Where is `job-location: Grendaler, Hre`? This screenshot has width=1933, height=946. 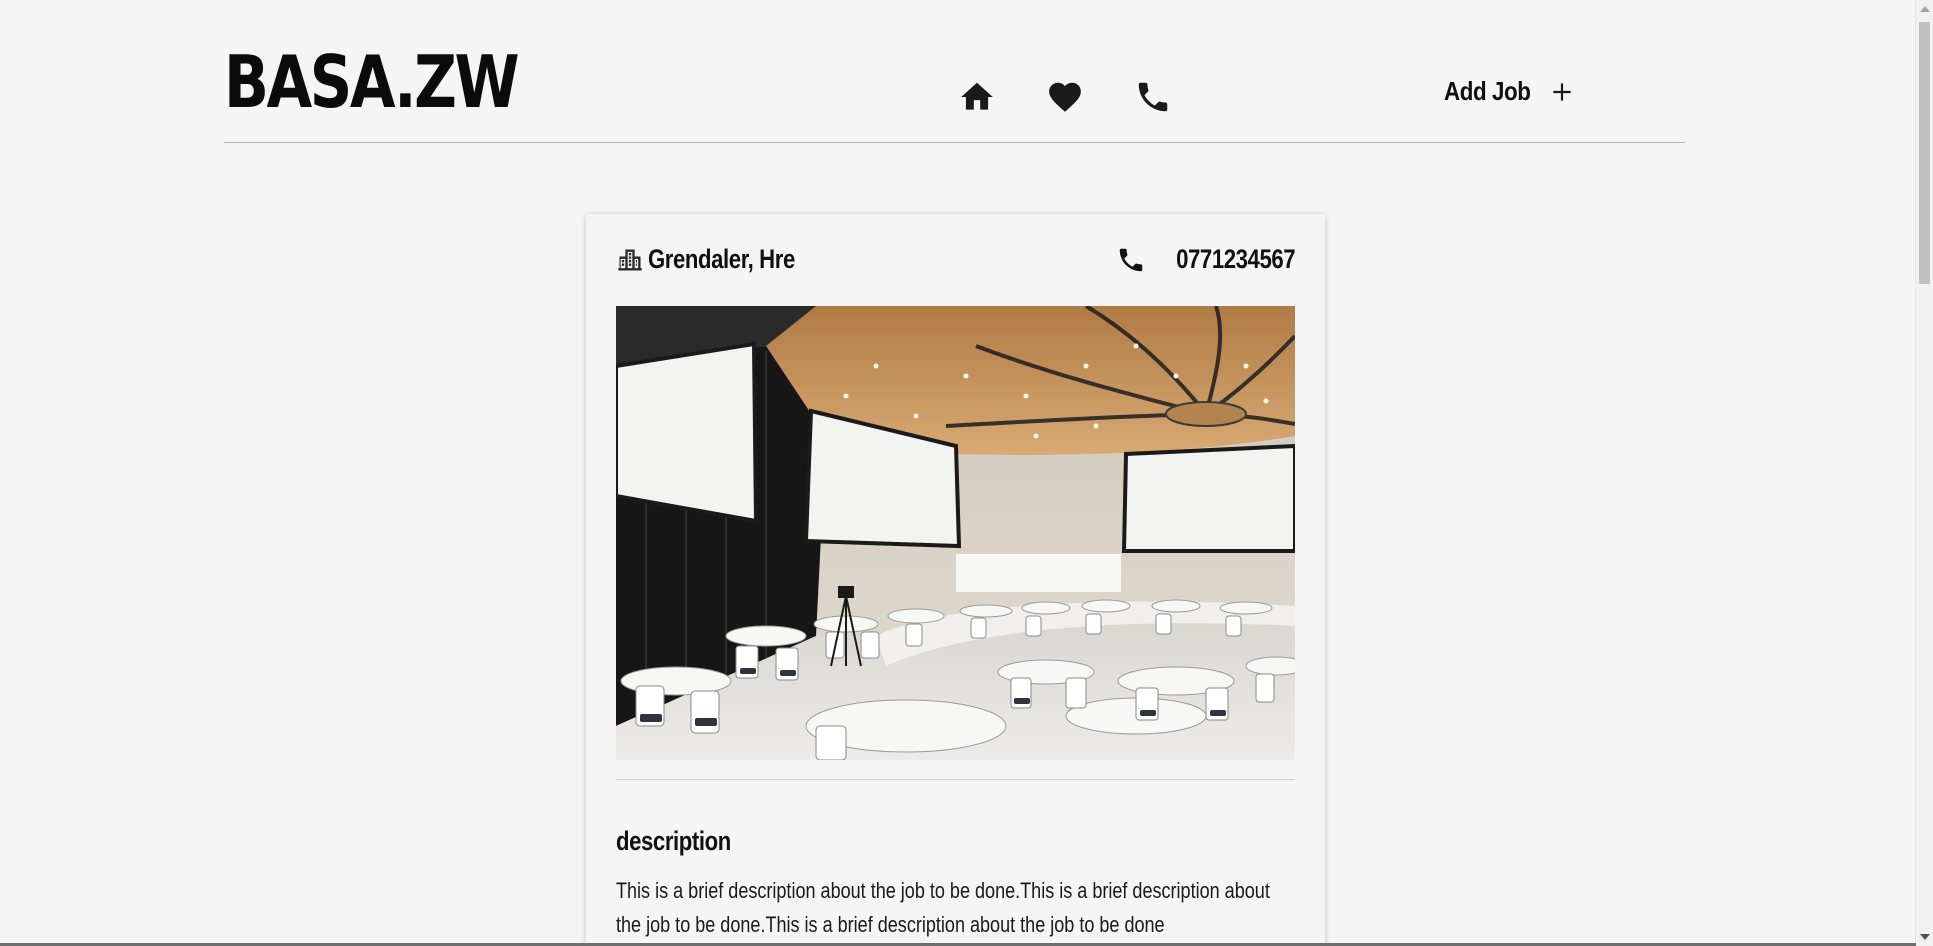 job-location: Grendaler, Hre is located at coordinates (721, 259).